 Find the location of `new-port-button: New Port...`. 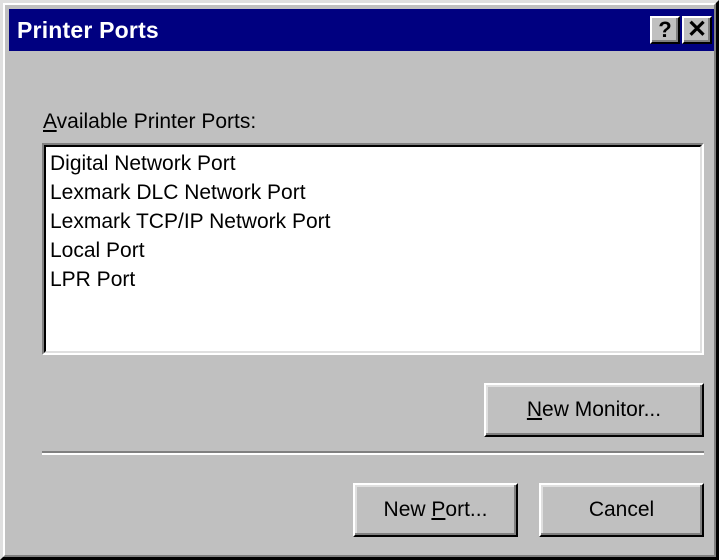

new-port-button: New Port... is located at coordinates (435, 510).